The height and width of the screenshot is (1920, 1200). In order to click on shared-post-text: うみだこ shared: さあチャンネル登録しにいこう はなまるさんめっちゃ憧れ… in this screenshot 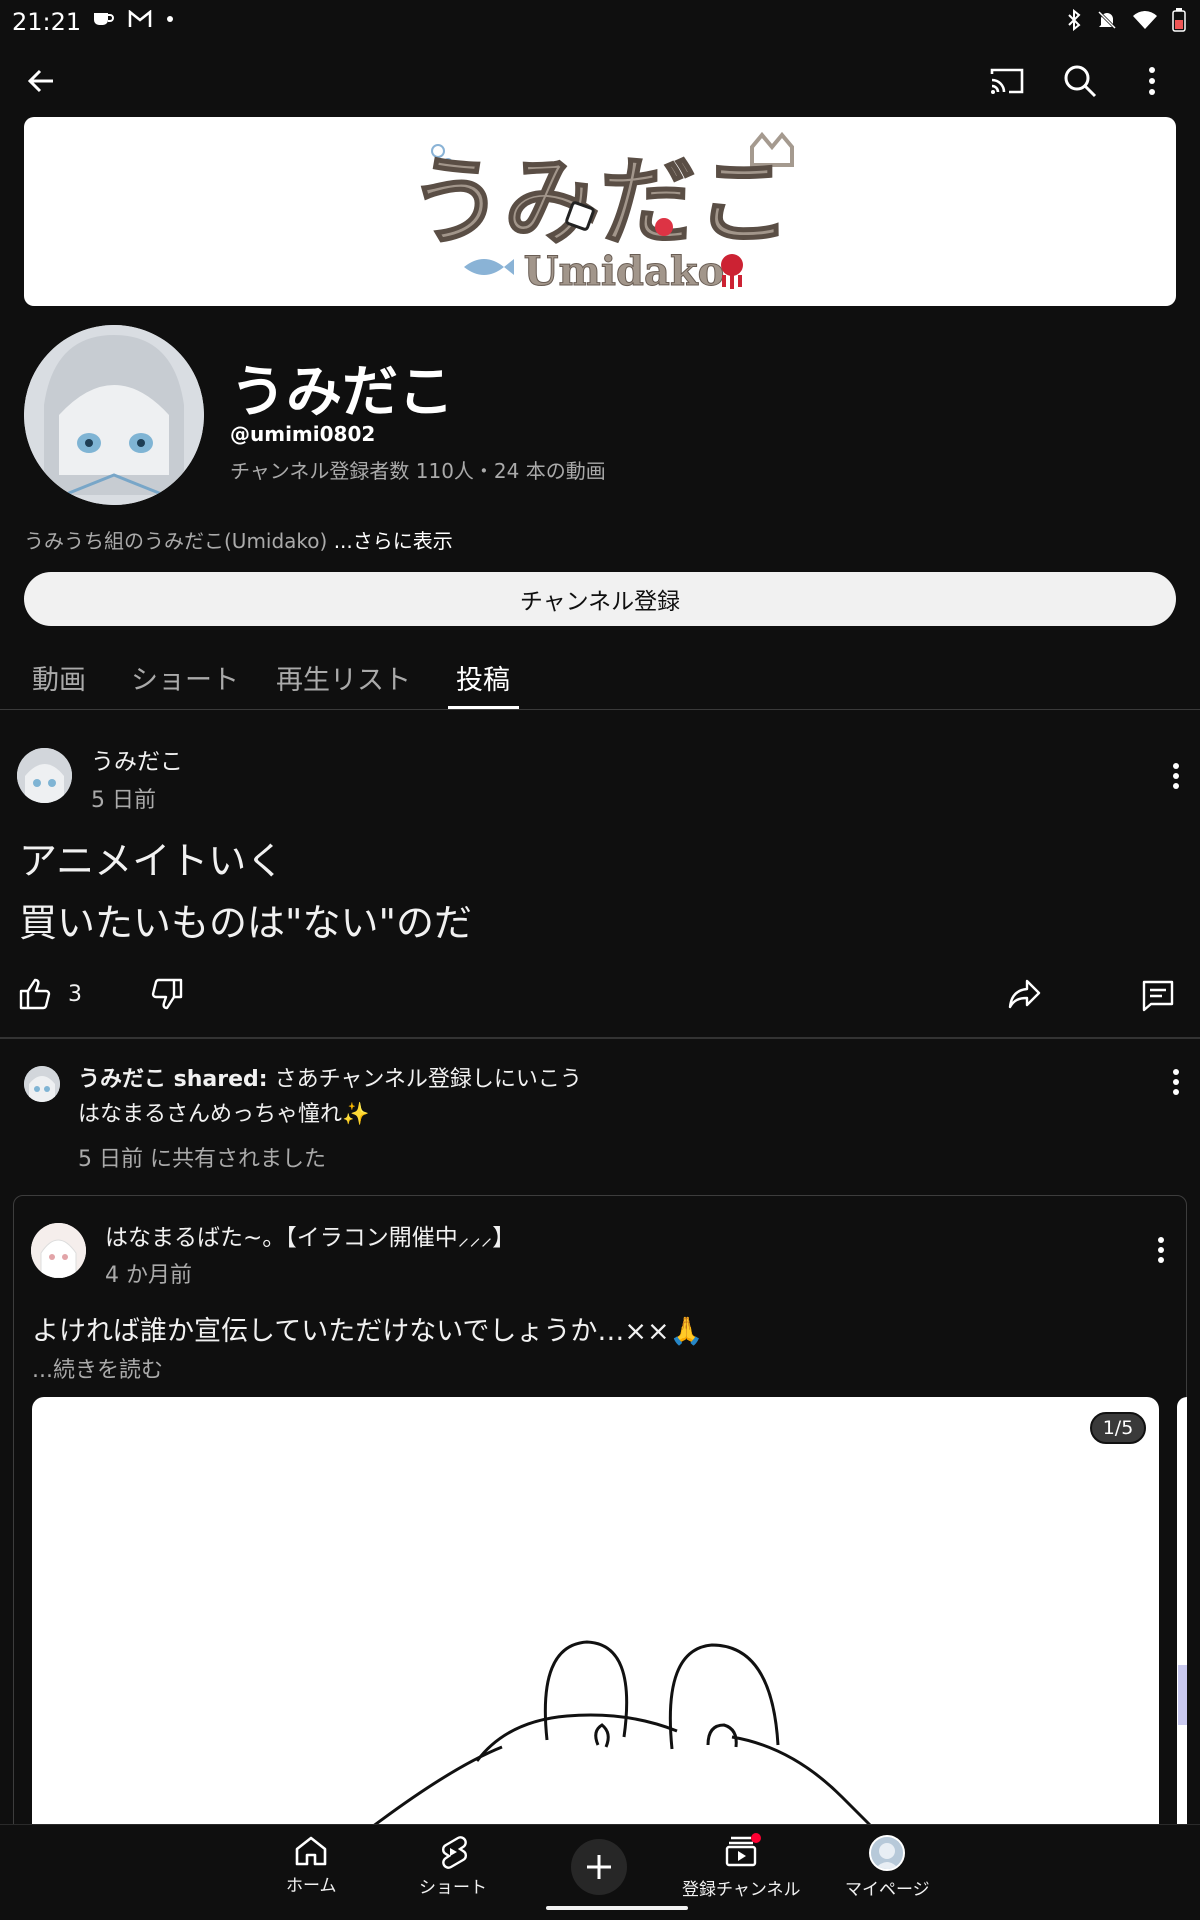, I will do `click(330, 1097)`.